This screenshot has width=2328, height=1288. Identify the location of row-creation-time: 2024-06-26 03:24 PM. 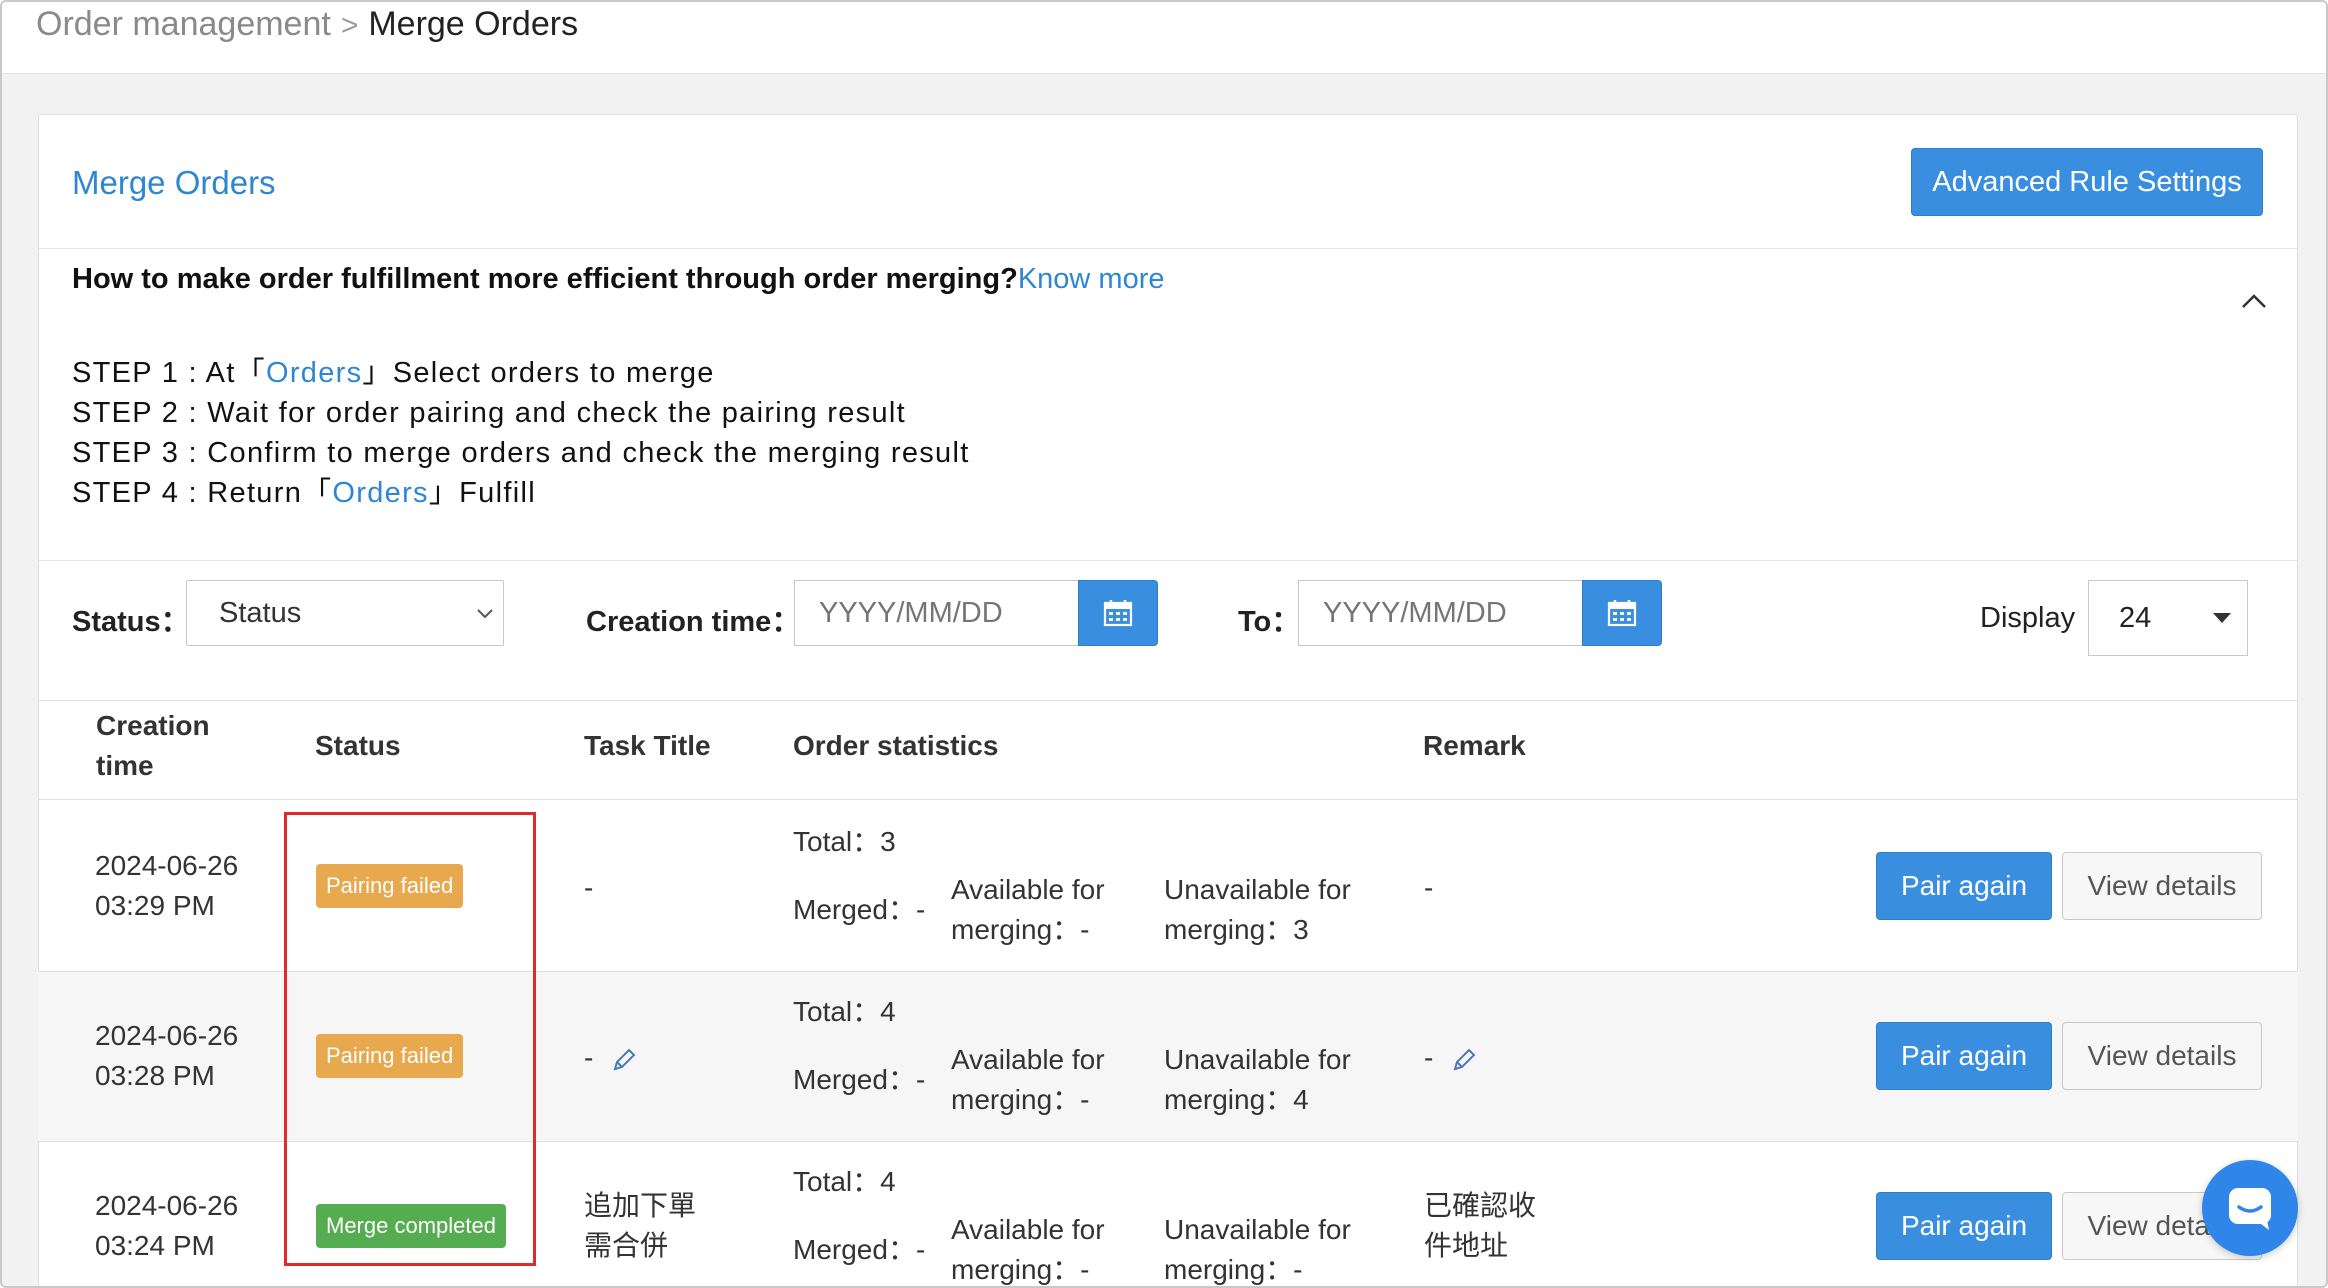
(167, 1225).